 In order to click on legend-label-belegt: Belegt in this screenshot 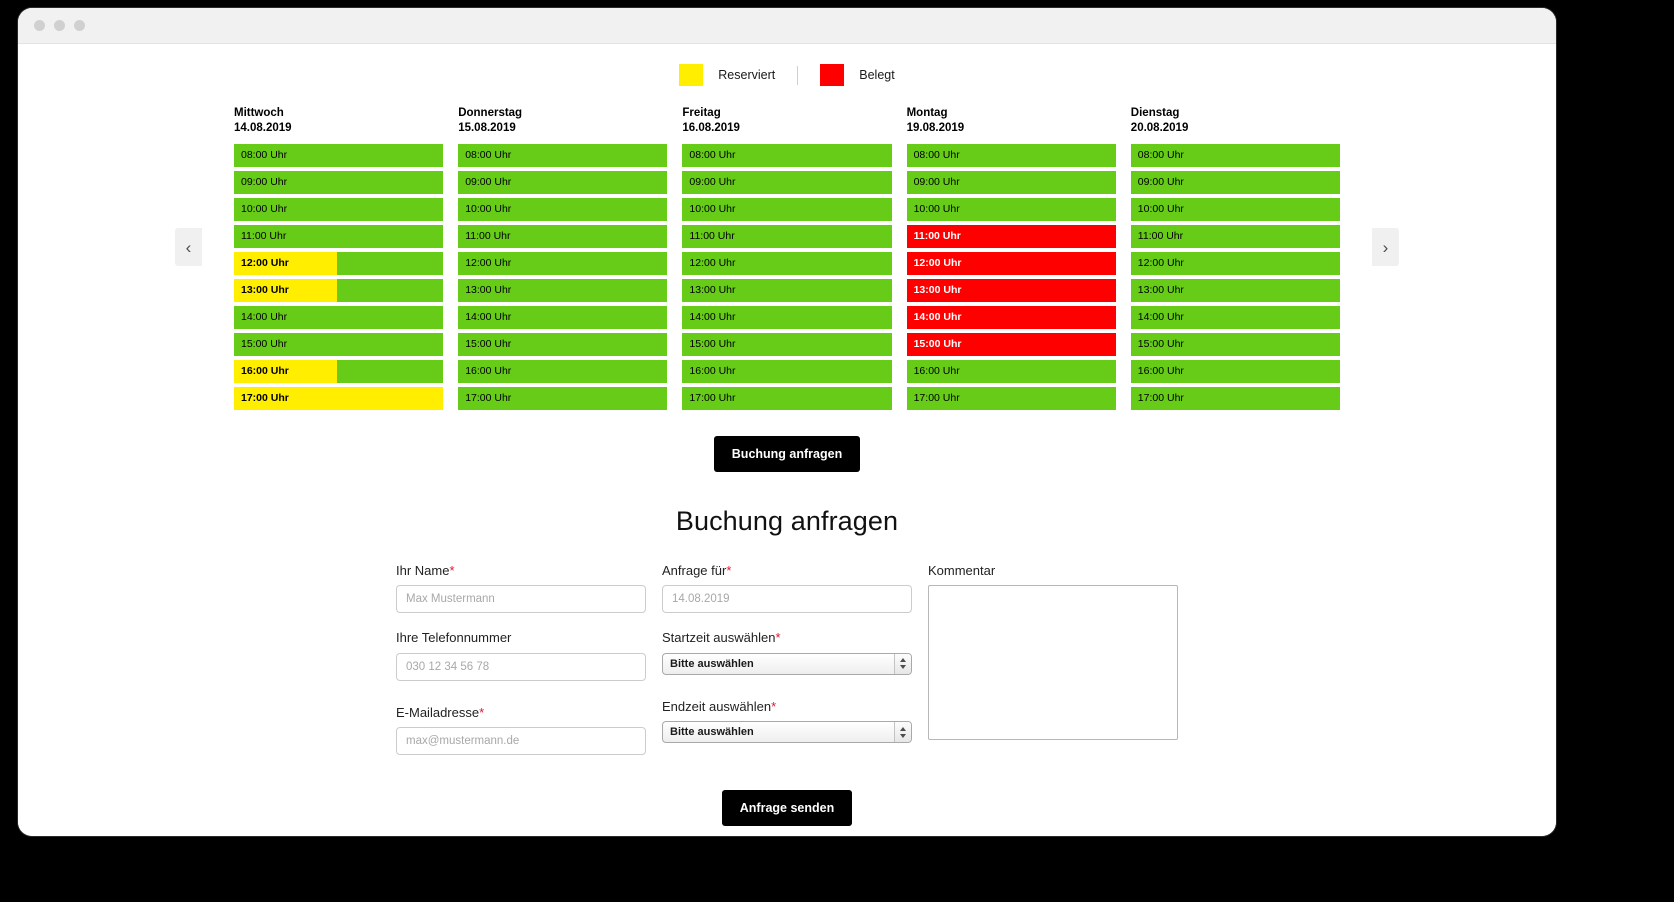, I will do `click(877, 75)`.